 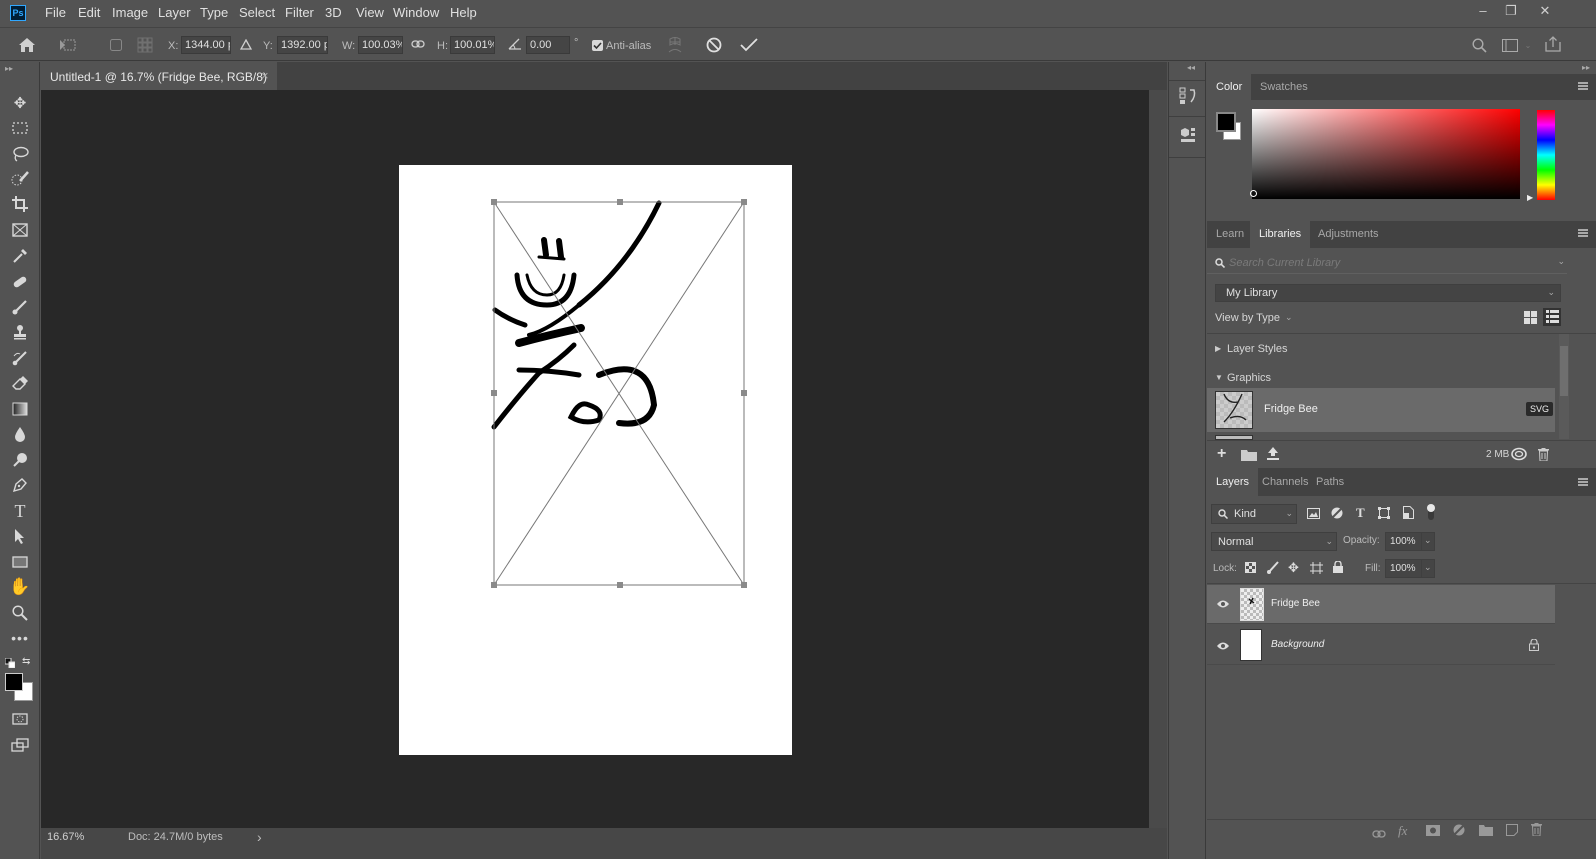 What do you see at coordinates (1519, 455) in the screenshot?
I see `creative-cloud-icon` at bounding box center [1519, 455].